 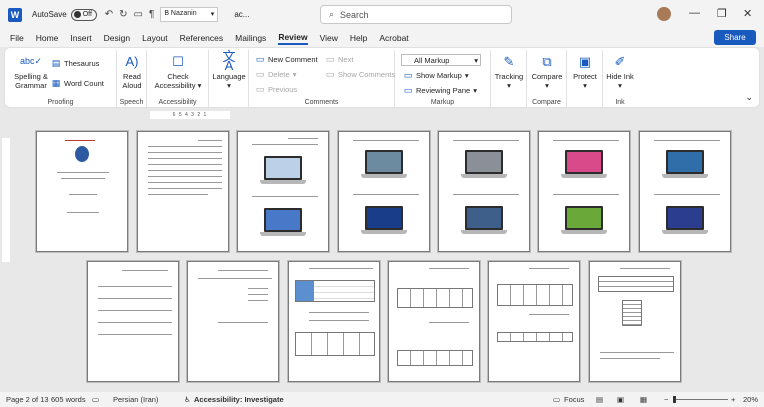 I want to click on language-status: Persian (Iran), so click(x=135, y=399).